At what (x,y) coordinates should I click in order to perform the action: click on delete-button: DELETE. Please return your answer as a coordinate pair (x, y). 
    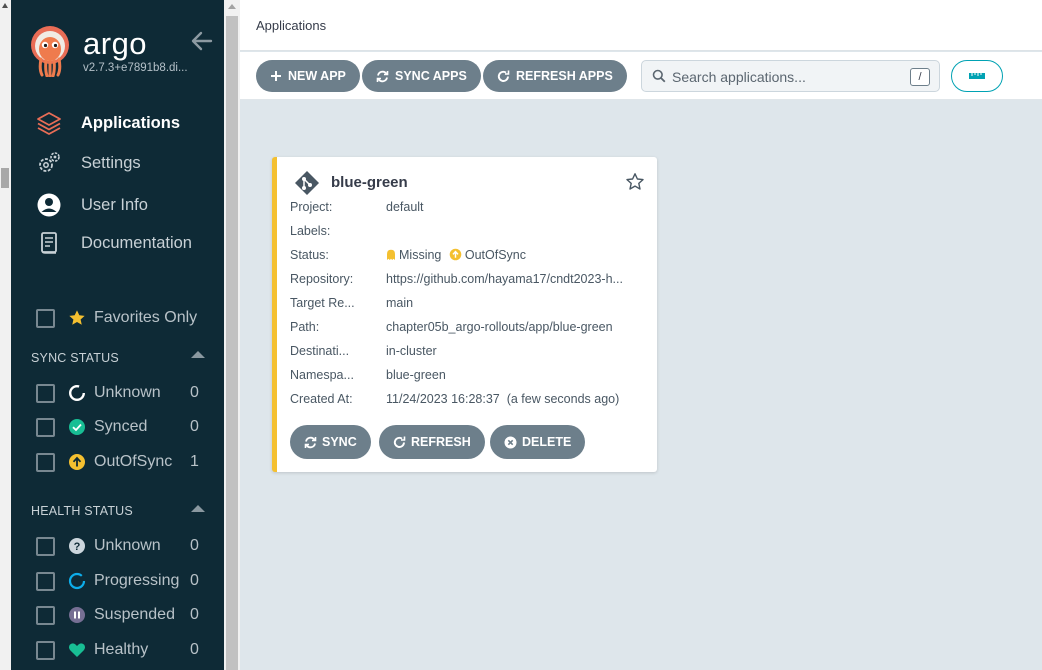
    Looking at the image, I should click on (538, 442).